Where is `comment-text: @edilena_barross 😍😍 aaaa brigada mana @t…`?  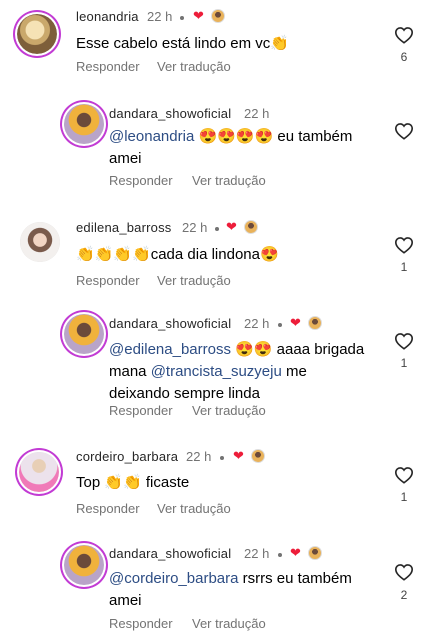 comment-text: @edilena_barross 😍😍 aaaa brigada mana @t… is located at coordinates (237, 371).